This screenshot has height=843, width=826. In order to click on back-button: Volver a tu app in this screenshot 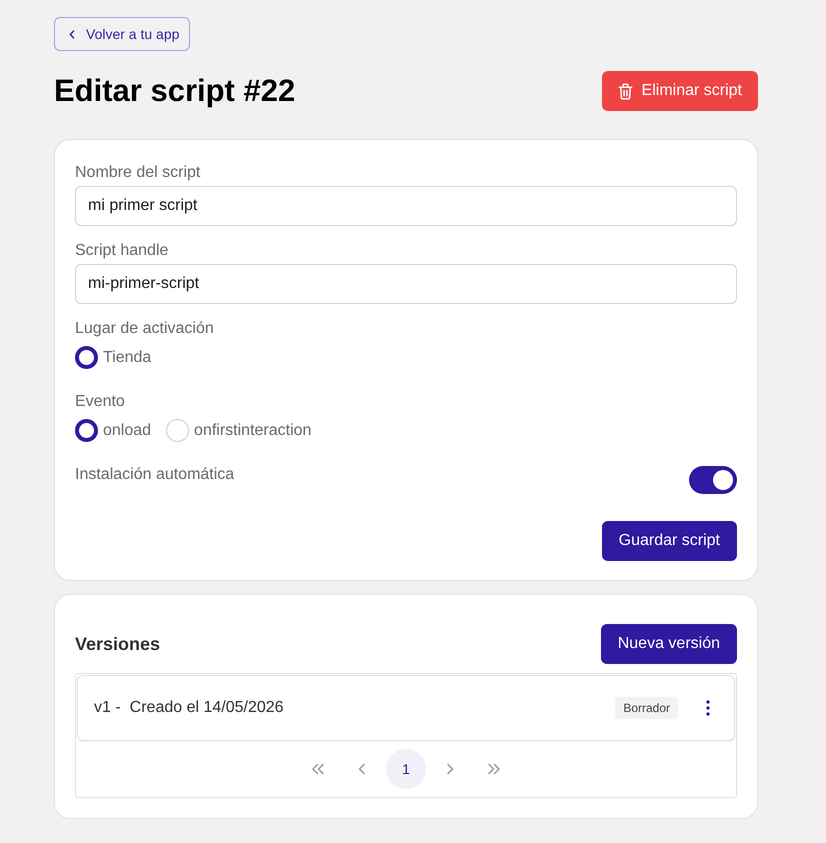, I will do `click(122, 34)`.